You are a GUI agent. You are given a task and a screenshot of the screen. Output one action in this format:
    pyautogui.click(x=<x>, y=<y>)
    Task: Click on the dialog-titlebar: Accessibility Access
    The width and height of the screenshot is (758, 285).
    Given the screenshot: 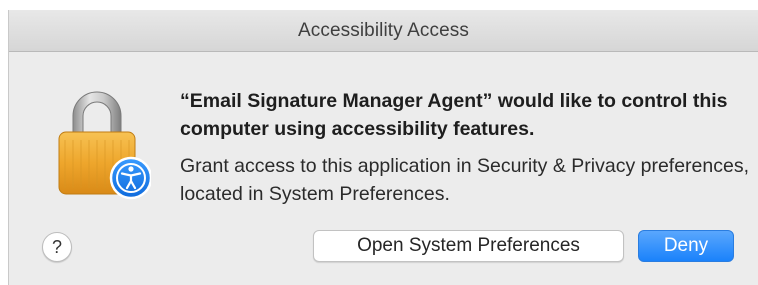 What is the action you would take?
    pyautogui.click(x=383, y=31)
    